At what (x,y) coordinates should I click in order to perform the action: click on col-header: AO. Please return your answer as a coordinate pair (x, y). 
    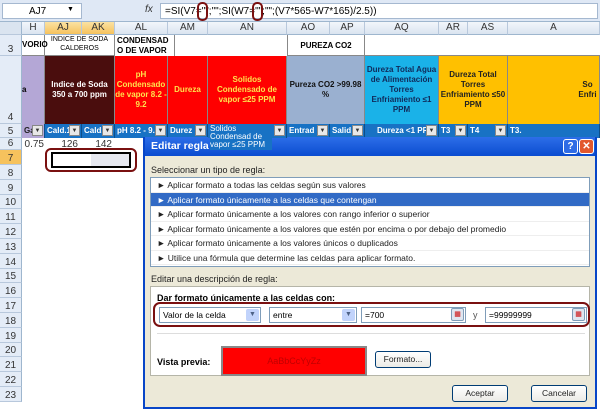
    Looking at the image, I should click on (308, 28).